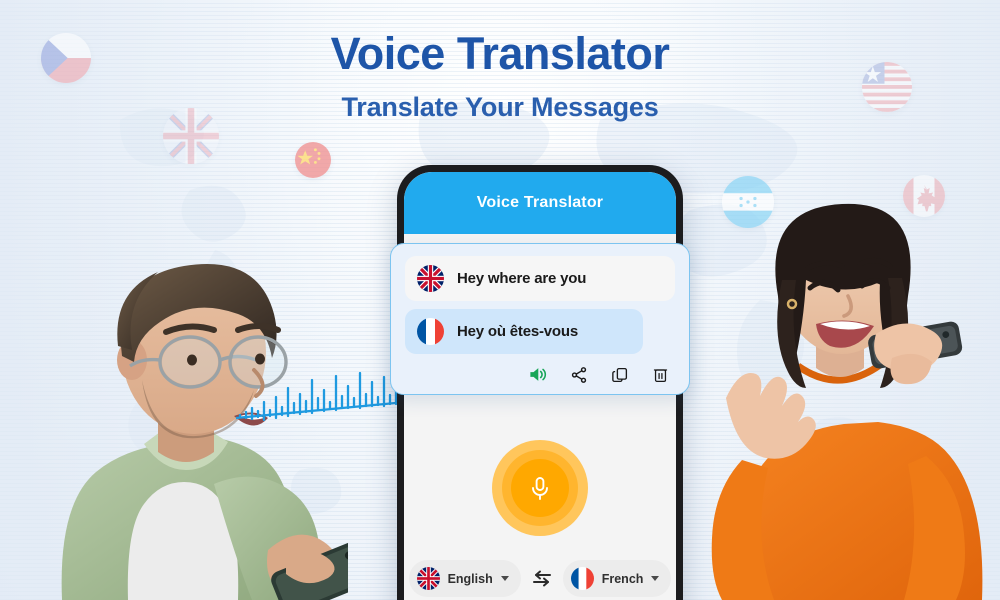 The width and height of the screenshot is (1000, 600). What do you see at coordinates (322, 396) in the screenshot?
I see `audio-waveform` at bounding box center [322, 396].